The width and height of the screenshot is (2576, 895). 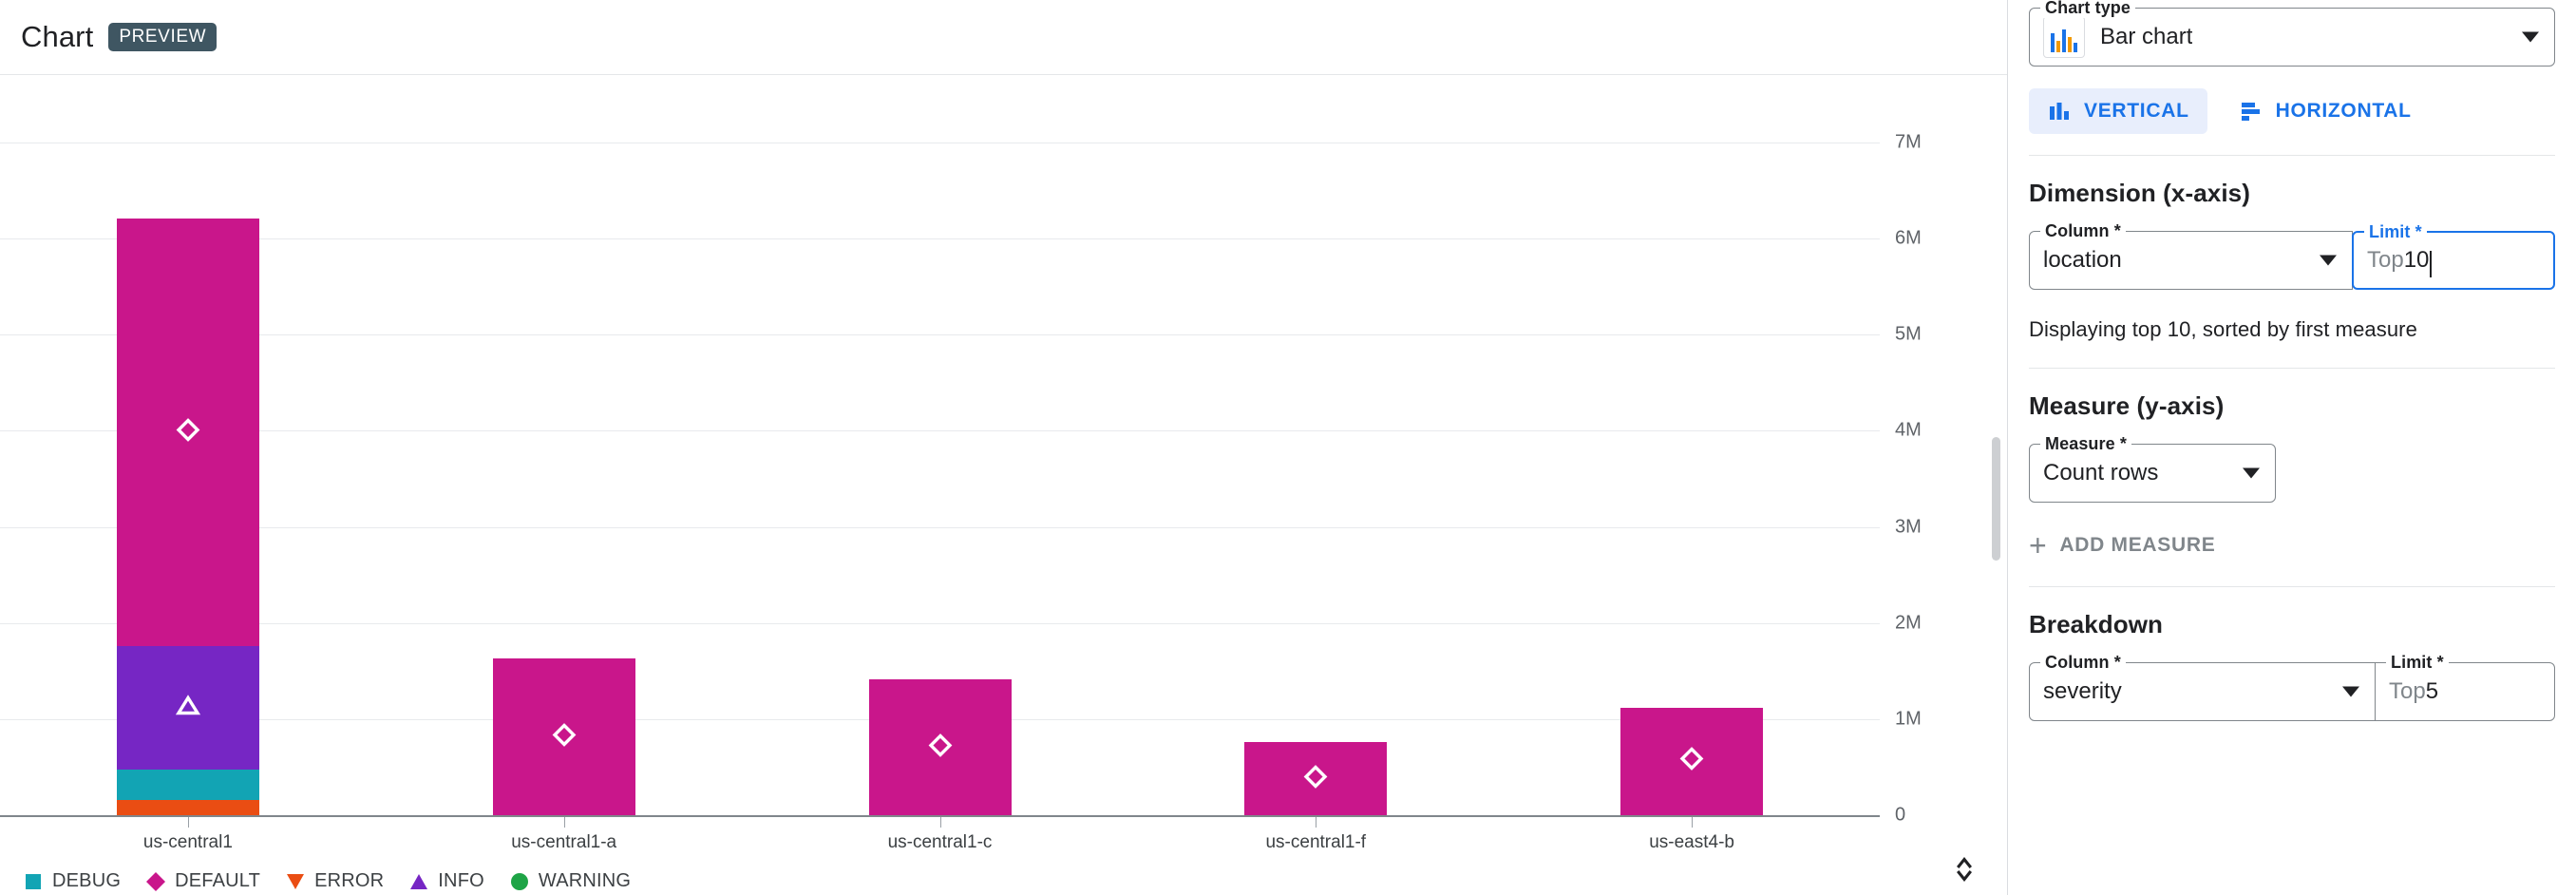 I want to click on add-measure-button: + ADD MEASURE, so click(x=2292, y=545).